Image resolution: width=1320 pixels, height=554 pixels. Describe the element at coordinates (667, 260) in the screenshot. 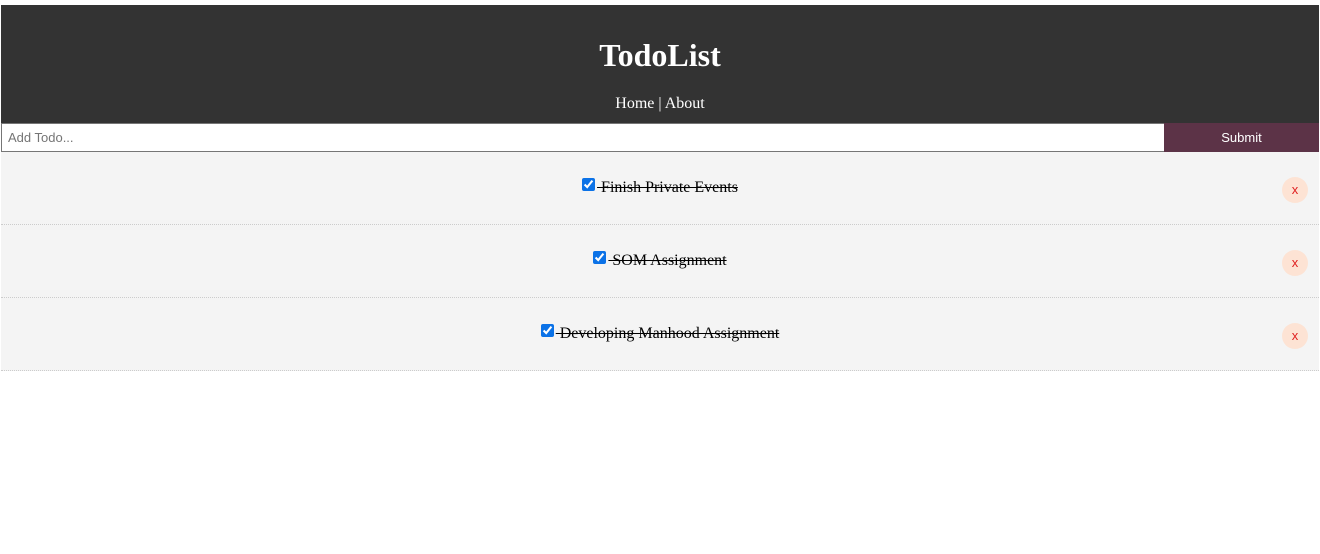

I see `todo-text: SOM Assignment` at that location.